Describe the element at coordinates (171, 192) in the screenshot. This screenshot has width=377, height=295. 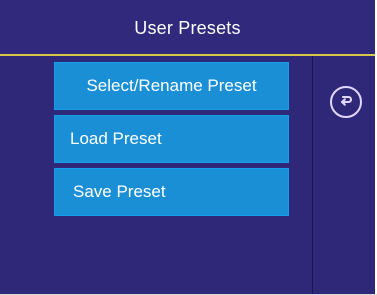
I see `save-preset-button: Save Preset` at that location.